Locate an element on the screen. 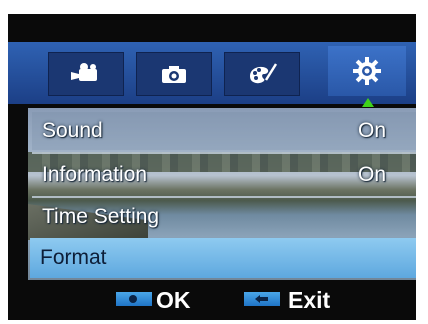  tab-video is located at coordinates (86, 74).